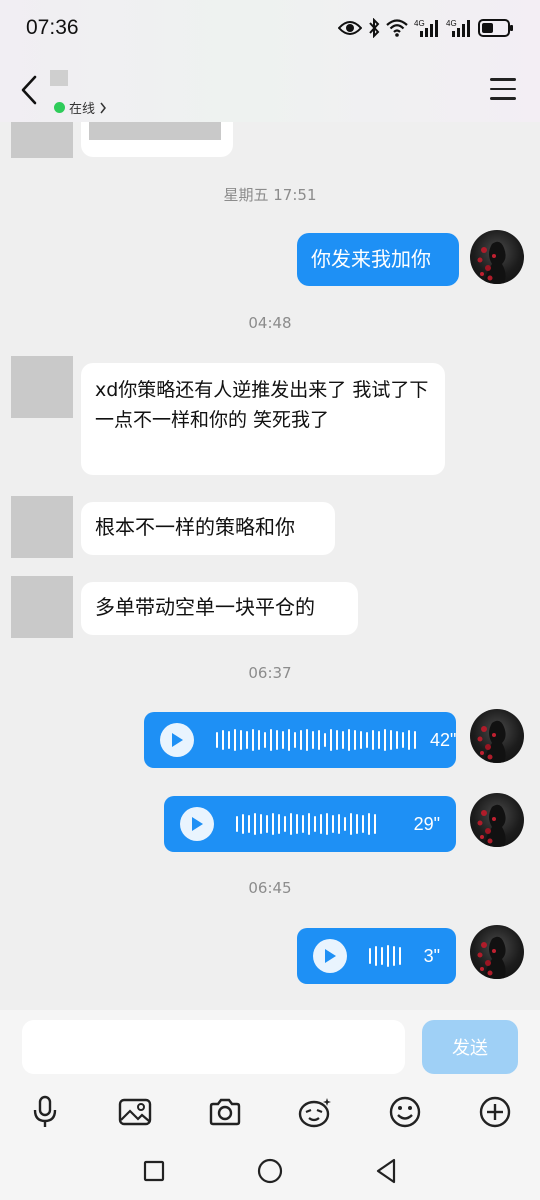  I want to click on net-label-2: 4G, so click(451, 23).